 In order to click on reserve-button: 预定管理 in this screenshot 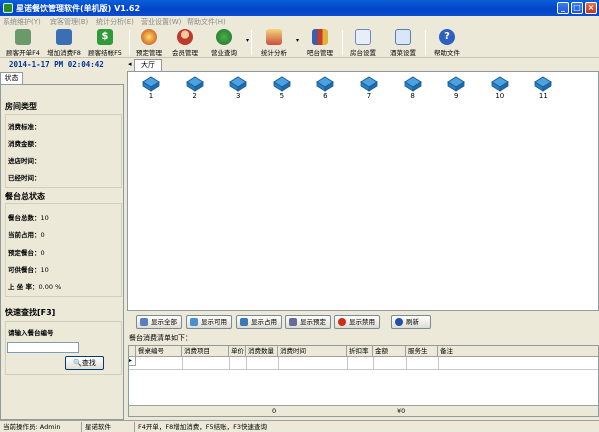, I will do `click(149, 42)`.